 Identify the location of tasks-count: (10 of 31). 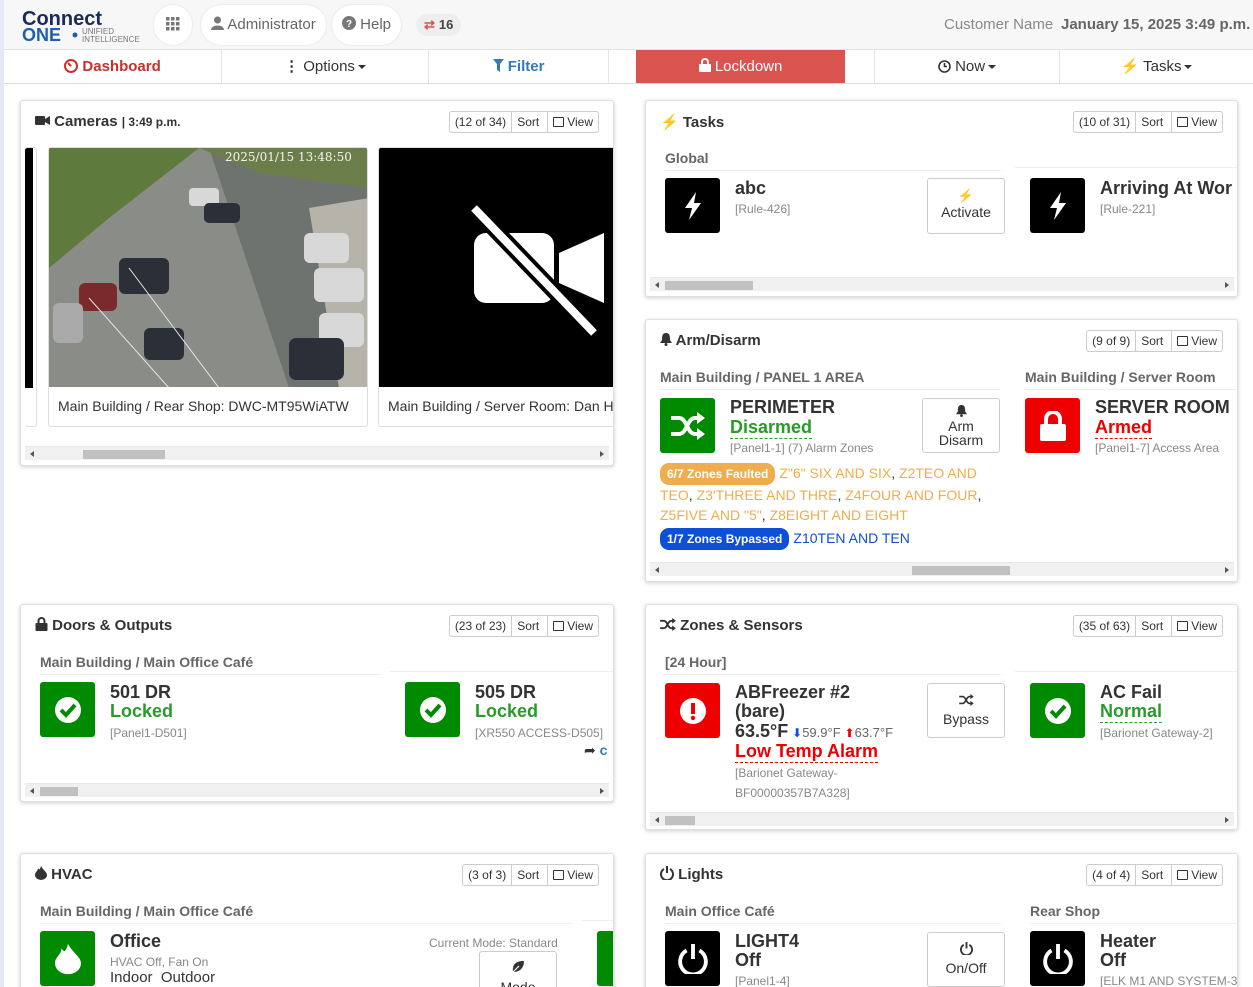
(1105, 122).